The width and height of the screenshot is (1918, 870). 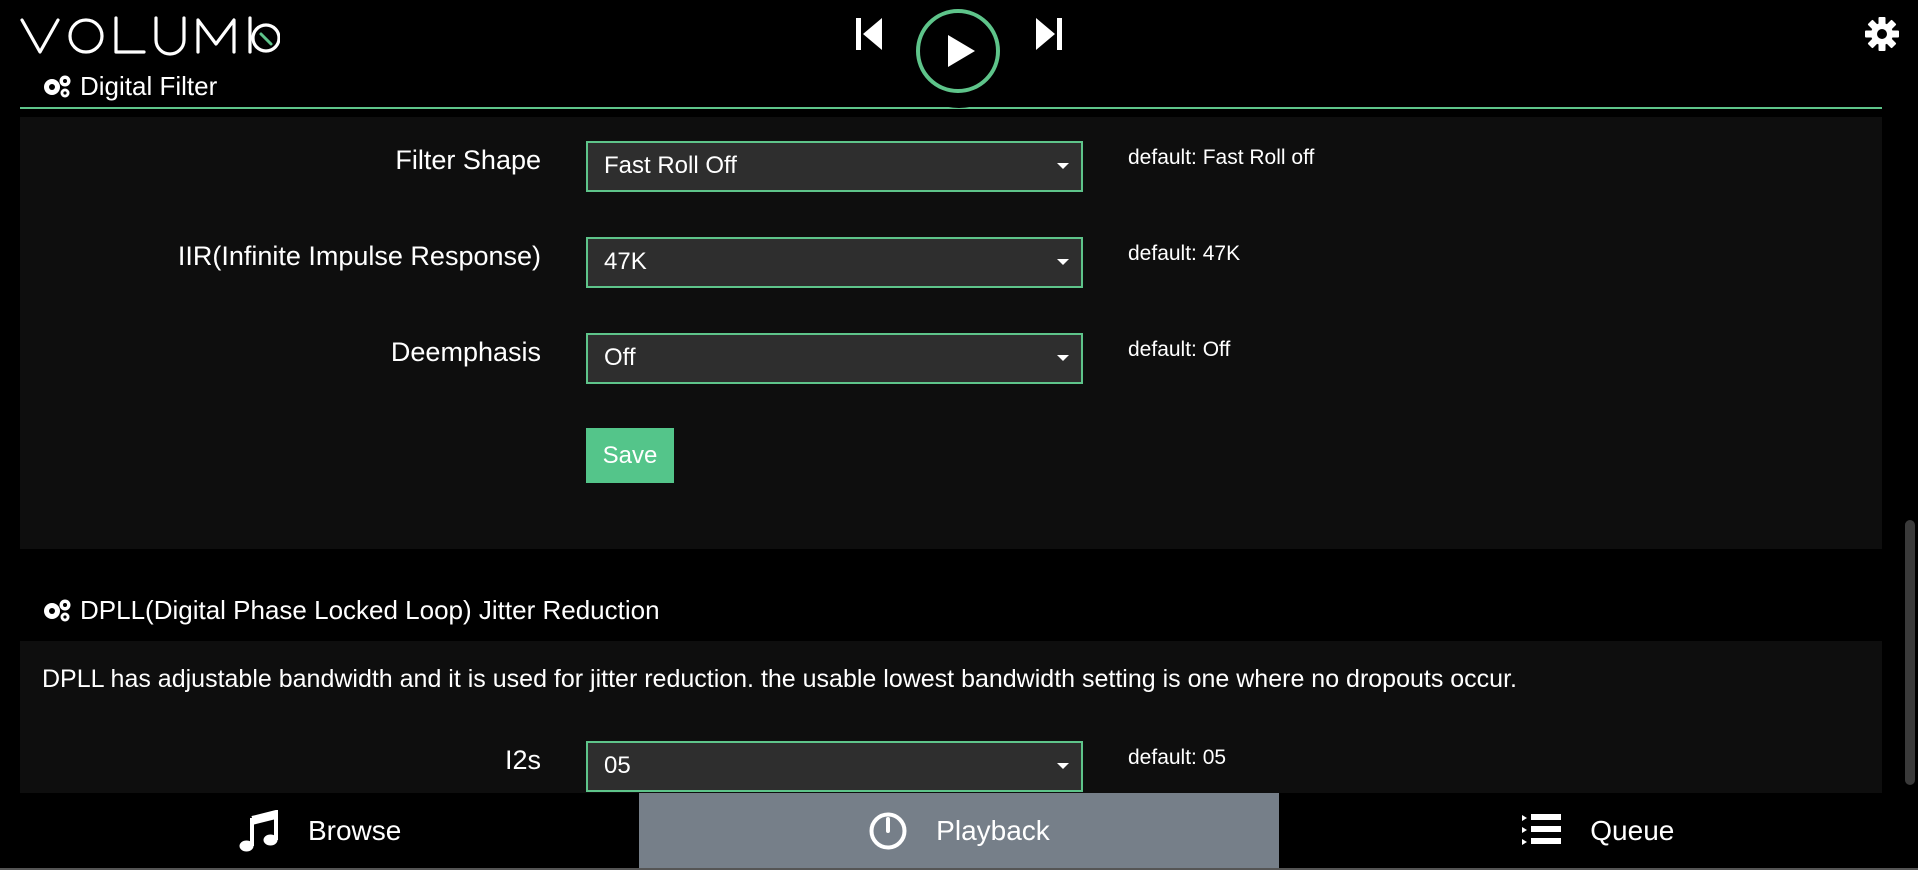 I want to click on tab-queue: Queue, so click(x=1598, y=830).